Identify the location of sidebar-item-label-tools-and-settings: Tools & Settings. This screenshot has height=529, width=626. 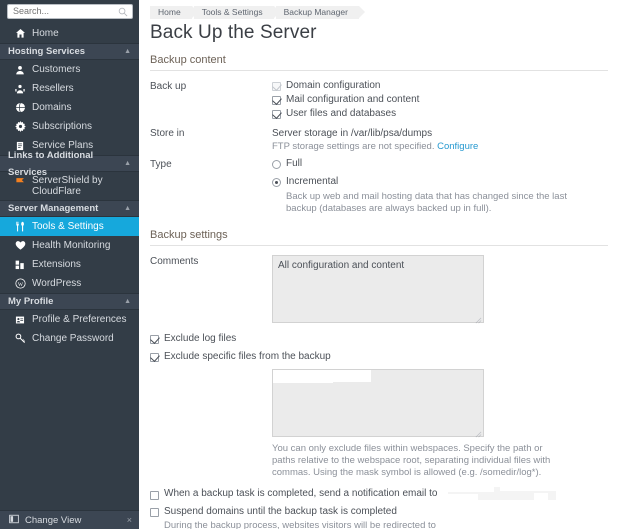
(68, 226).